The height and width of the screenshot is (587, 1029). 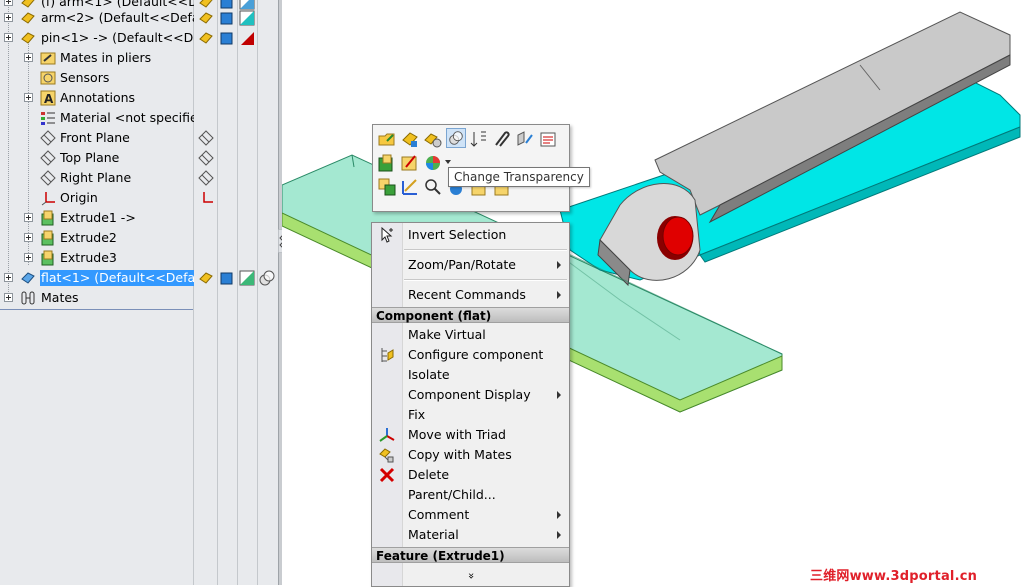 What do you see at coordinates (675, 238) in the screenshot?
I see `pin-part` at bounding box center [675, 238].